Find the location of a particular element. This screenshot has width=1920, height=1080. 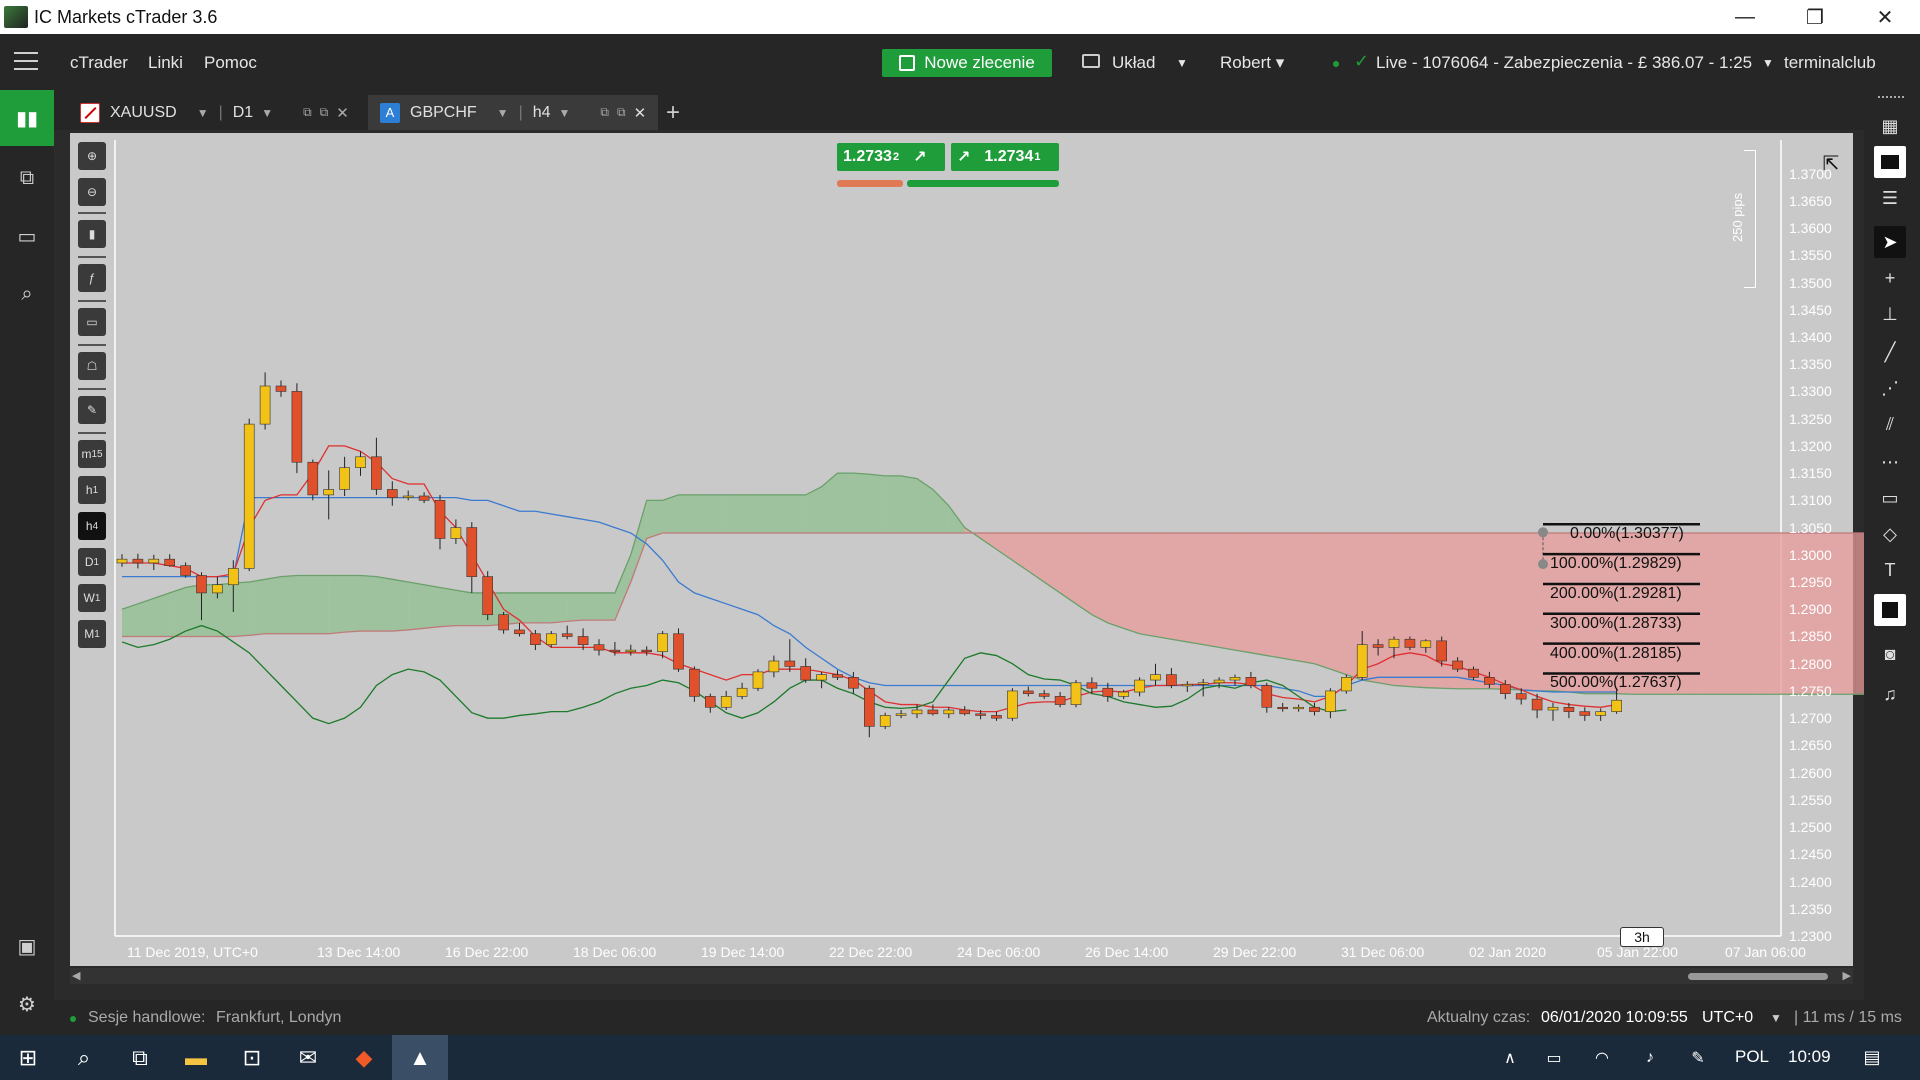

channel-icon: ⫽ is located at coordinates (1890, 424).